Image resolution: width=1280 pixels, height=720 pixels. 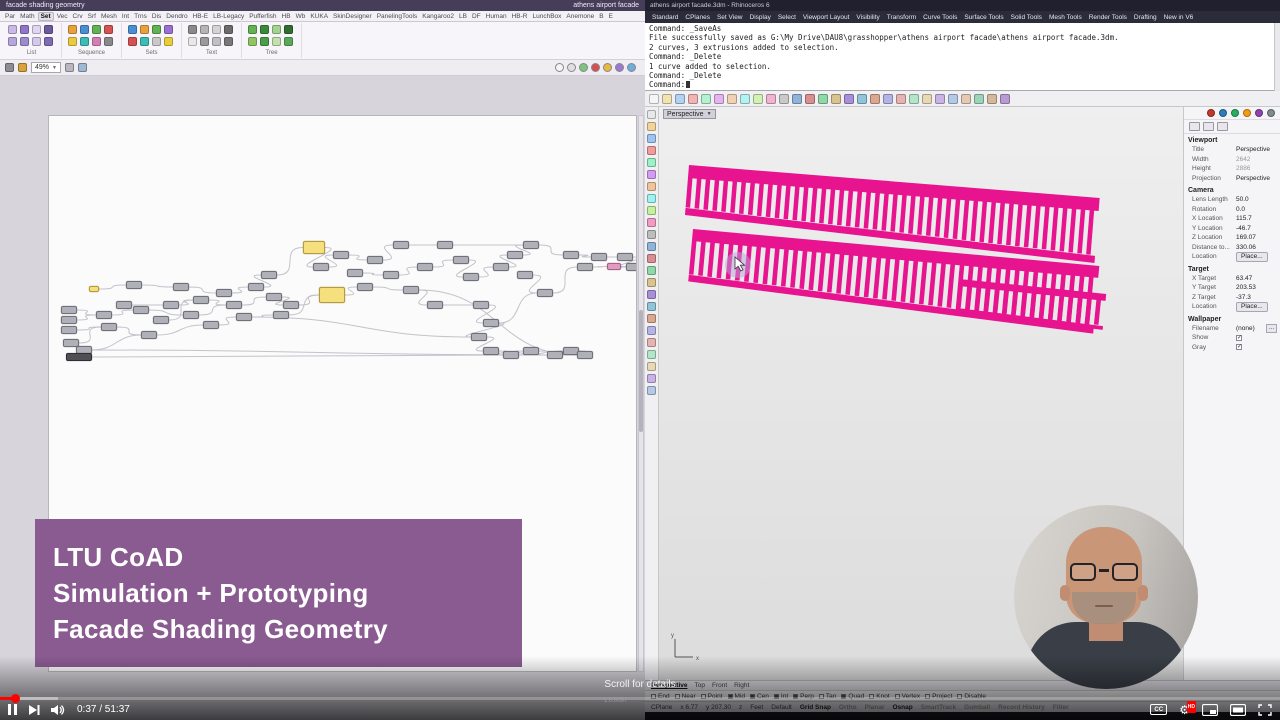 I want to click on gh-tab-par: Par, so click(x=10, y=16).